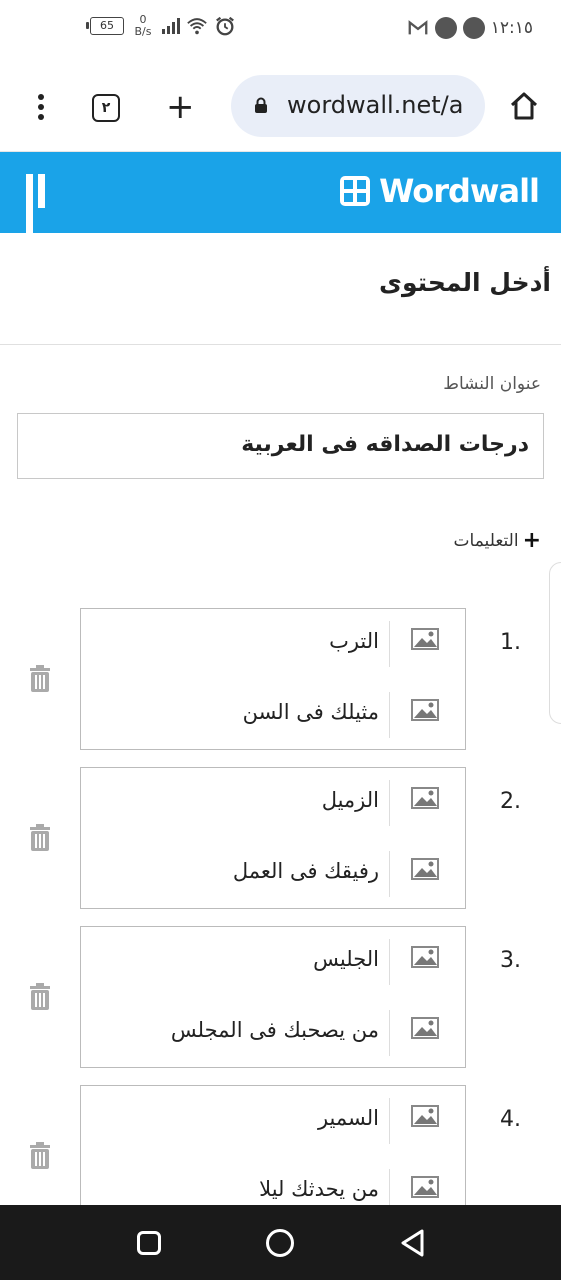 The width and height of the screenshot is (561, 1280). I want to click on definition-field: من يصحبك فى المجلس, so click(273, 1033).